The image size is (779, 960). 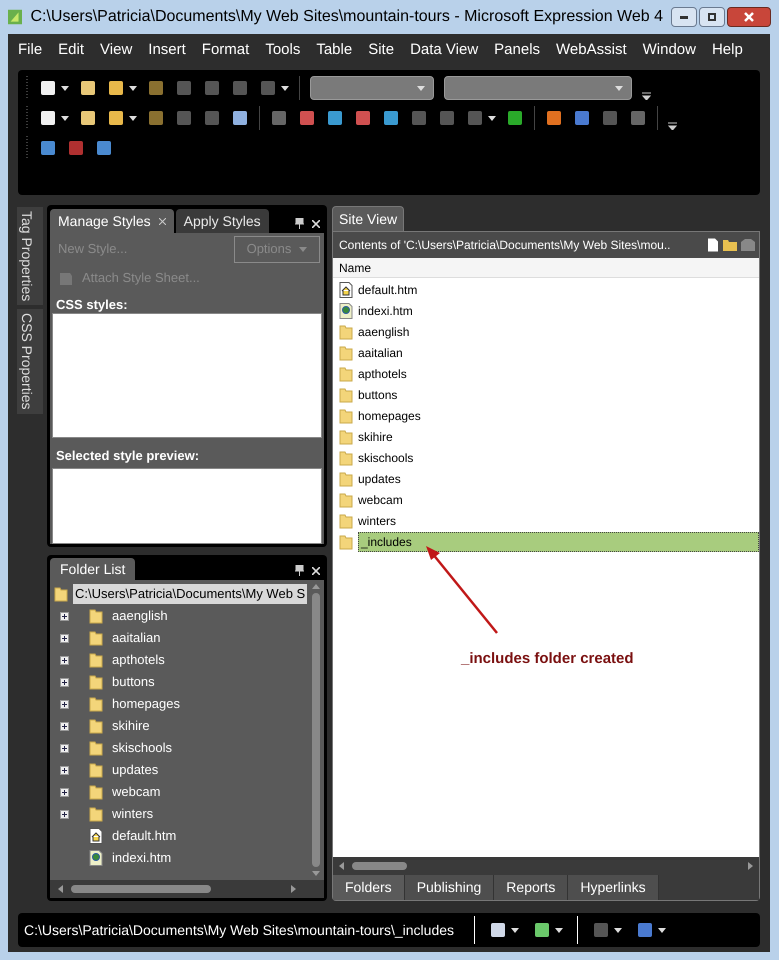 I want to click on file-list-item: aaitalian, so click(x=380, y=352).